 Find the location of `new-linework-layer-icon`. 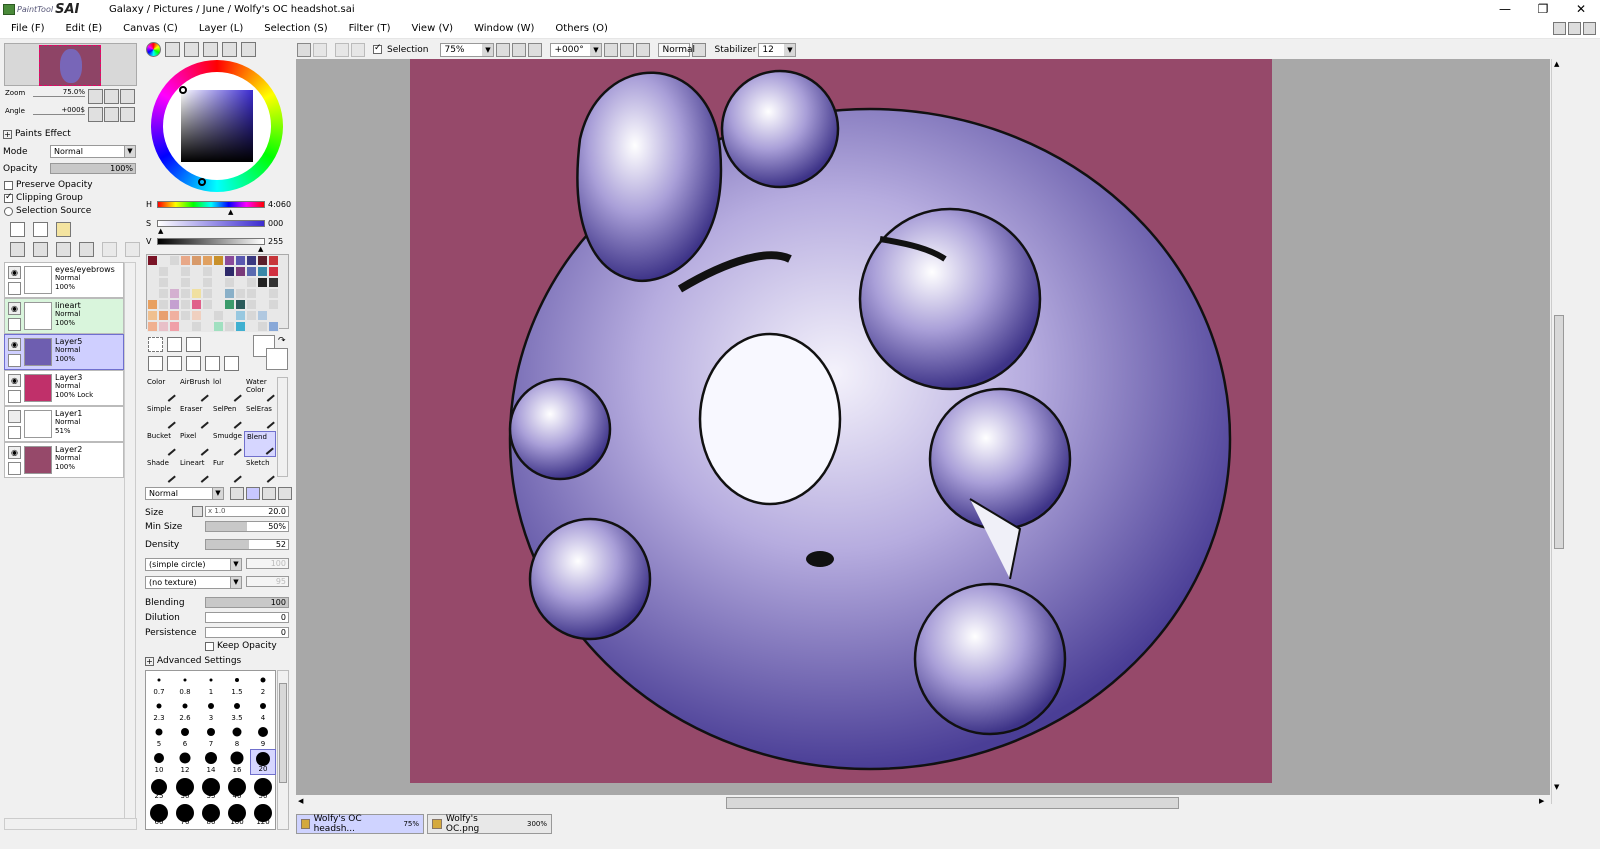

new-linework-layer-icon is located at coordinates (40, 229).